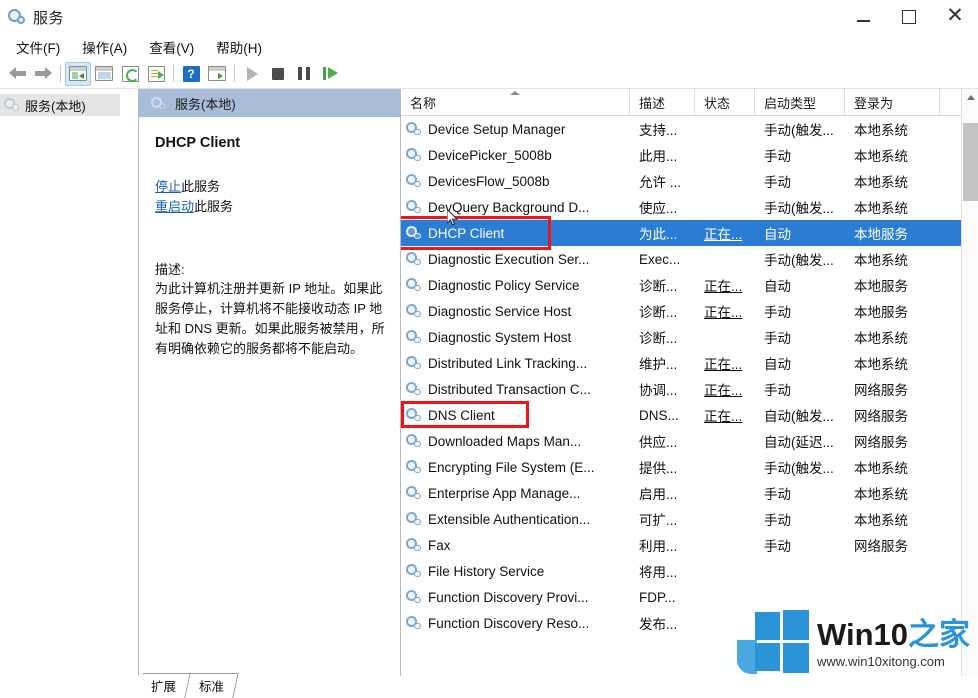  Describe the element at coordinates (652, 103) in the screenshot. I see `column-header-label: 描述` at that location.